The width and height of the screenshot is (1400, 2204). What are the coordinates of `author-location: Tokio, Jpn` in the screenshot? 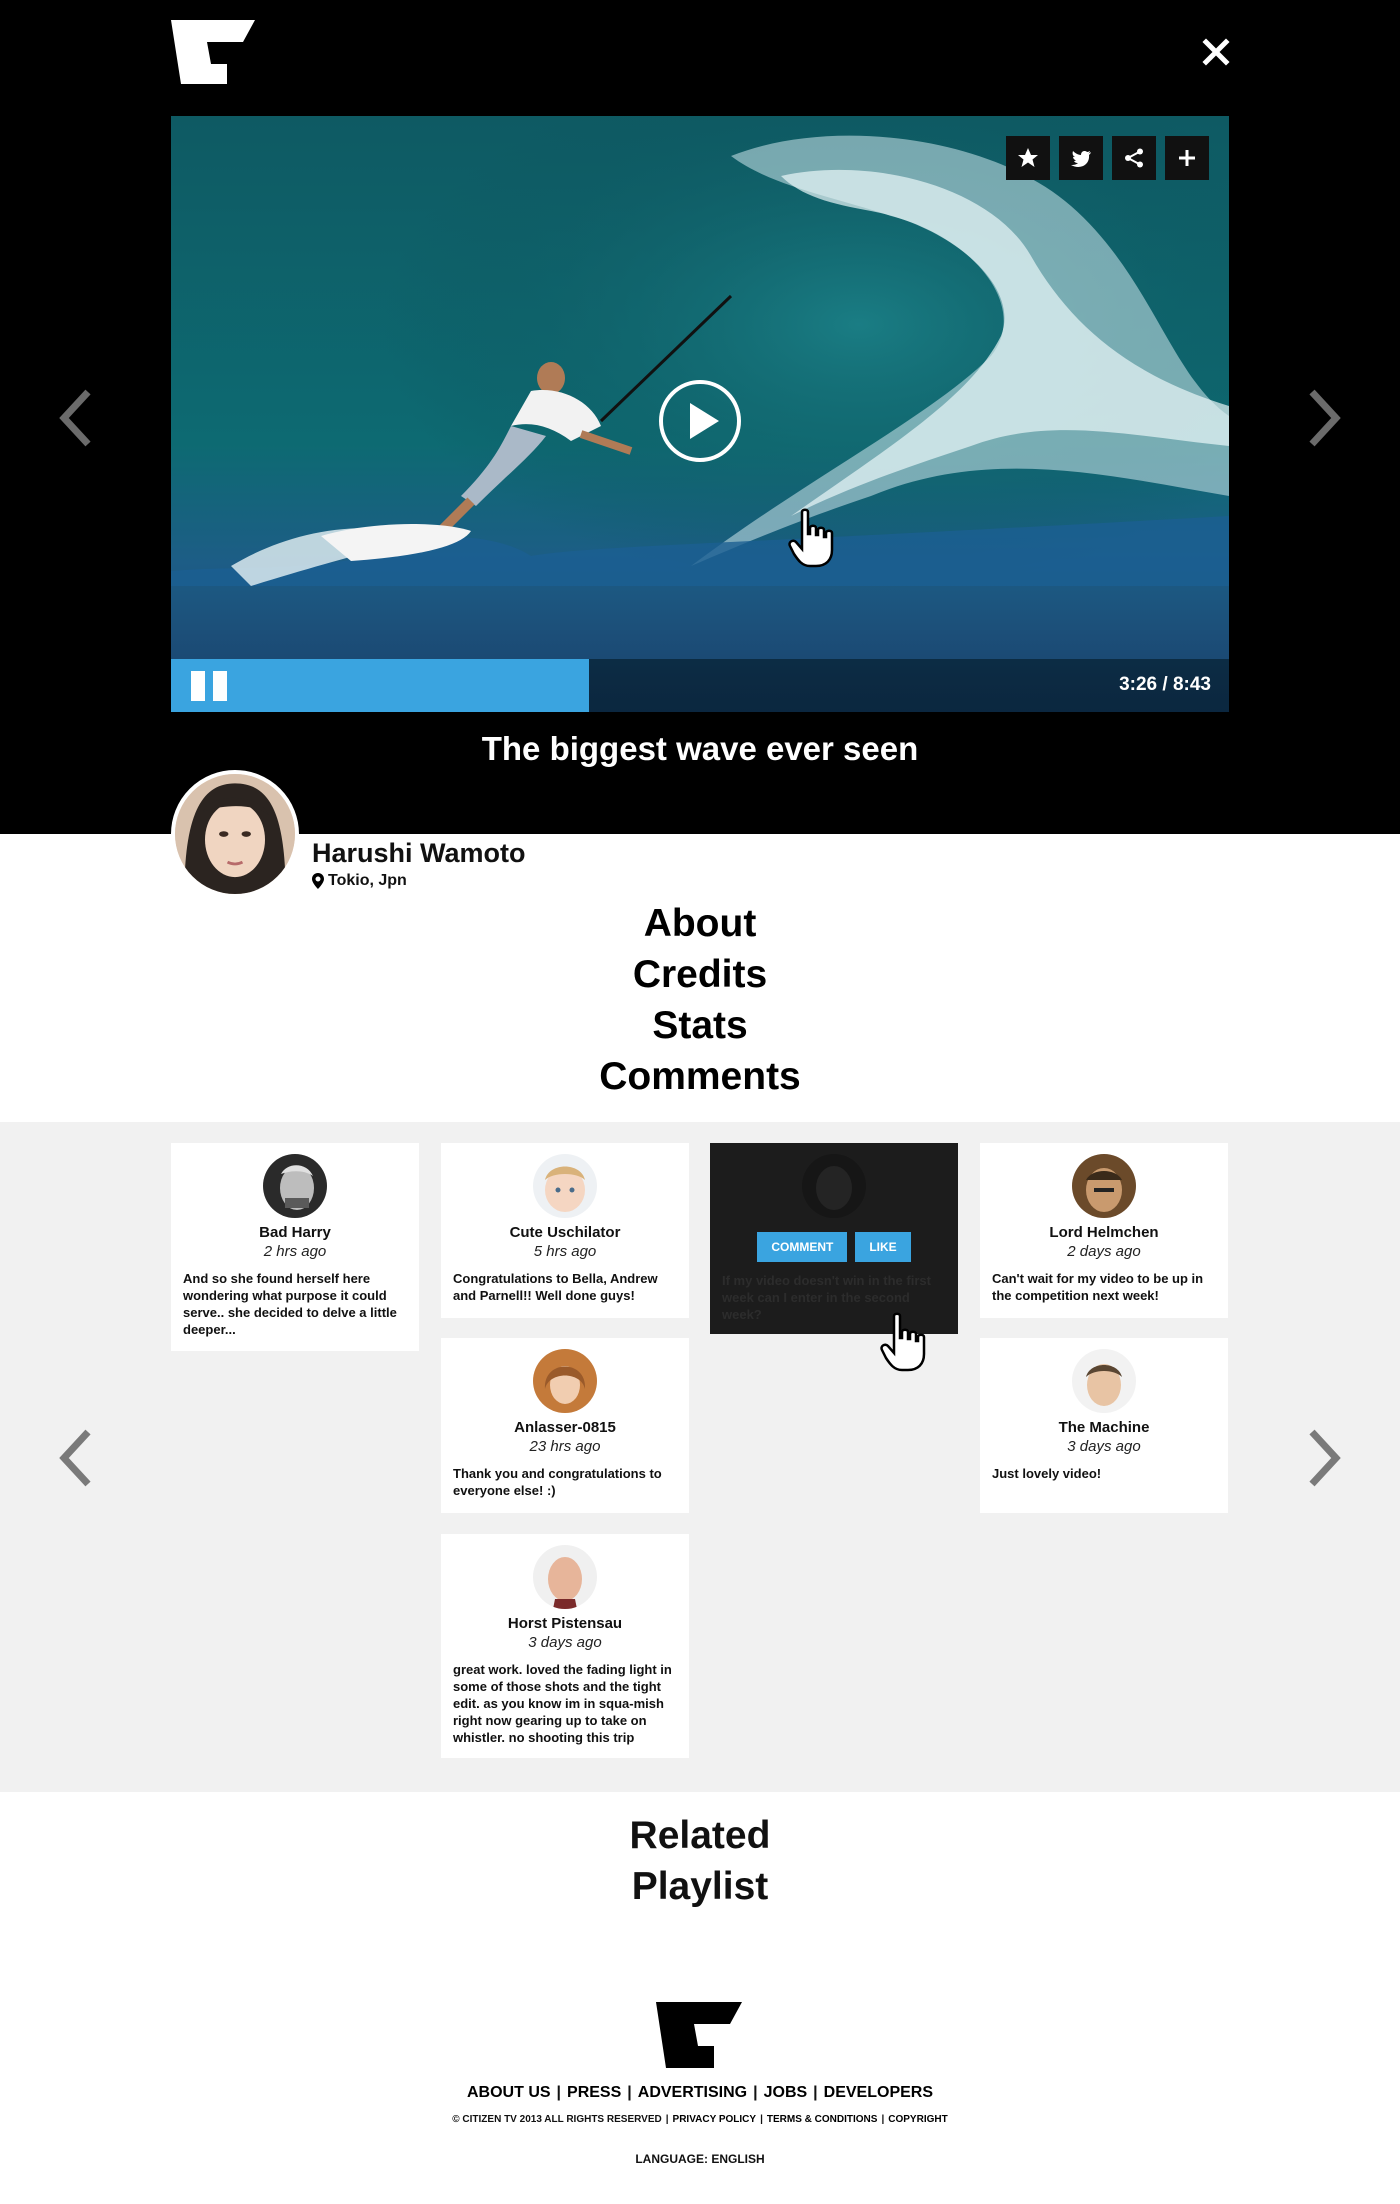 It's located at (359, 881).